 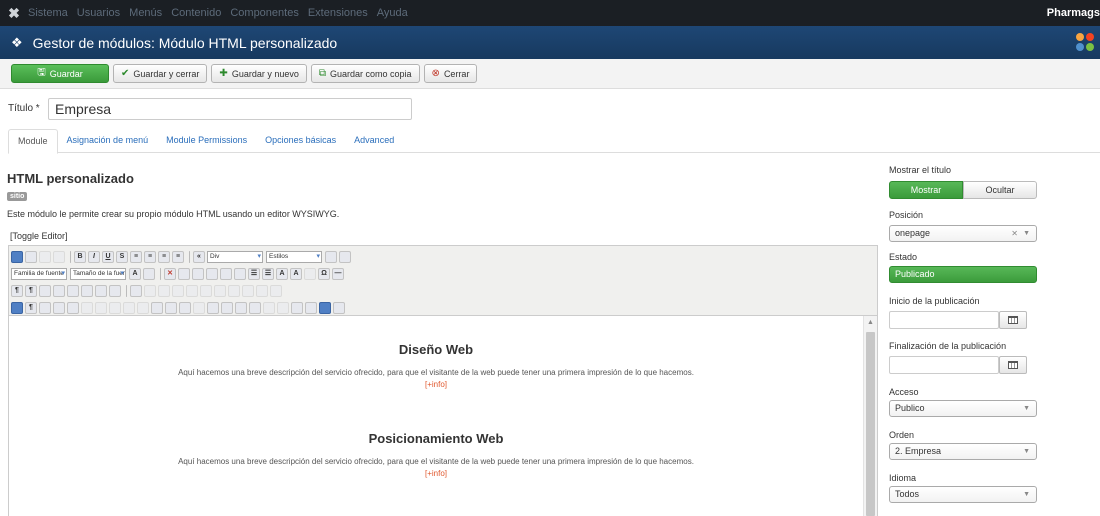 I want to click on save-new-button: ✚ Guardar y nuevo, so click(x=259, y=73).